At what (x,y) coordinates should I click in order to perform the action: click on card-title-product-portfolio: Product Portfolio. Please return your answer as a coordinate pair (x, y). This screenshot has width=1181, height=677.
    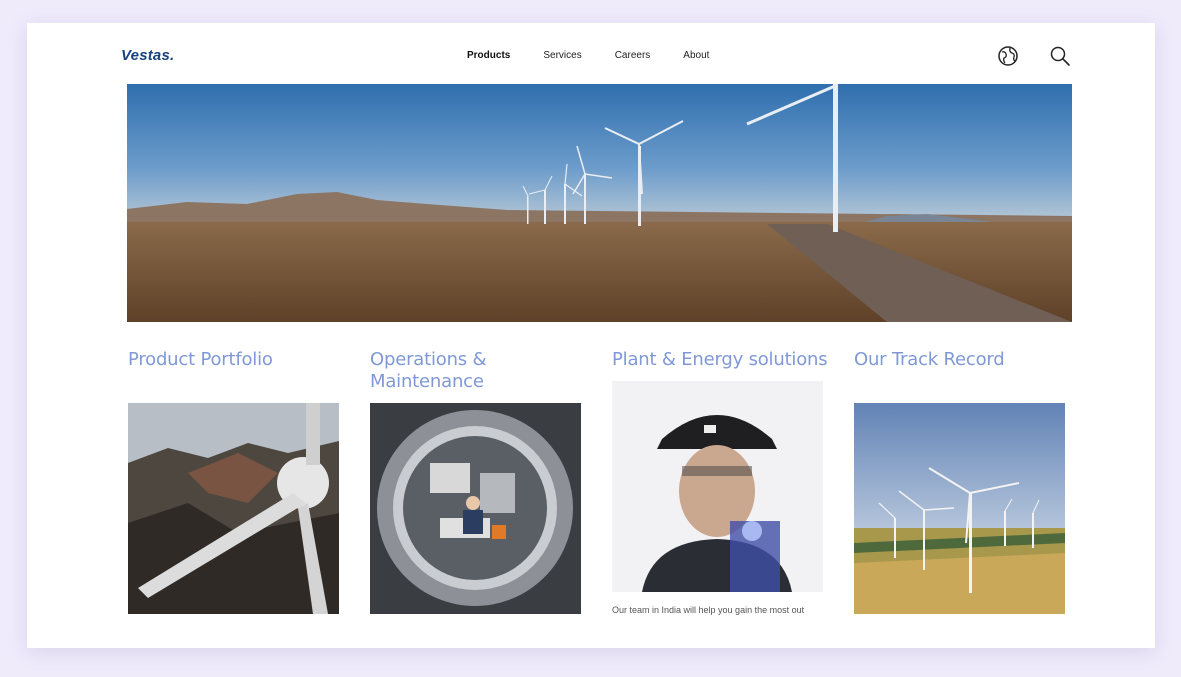
    Looking at the image, I should click on (200, 360).